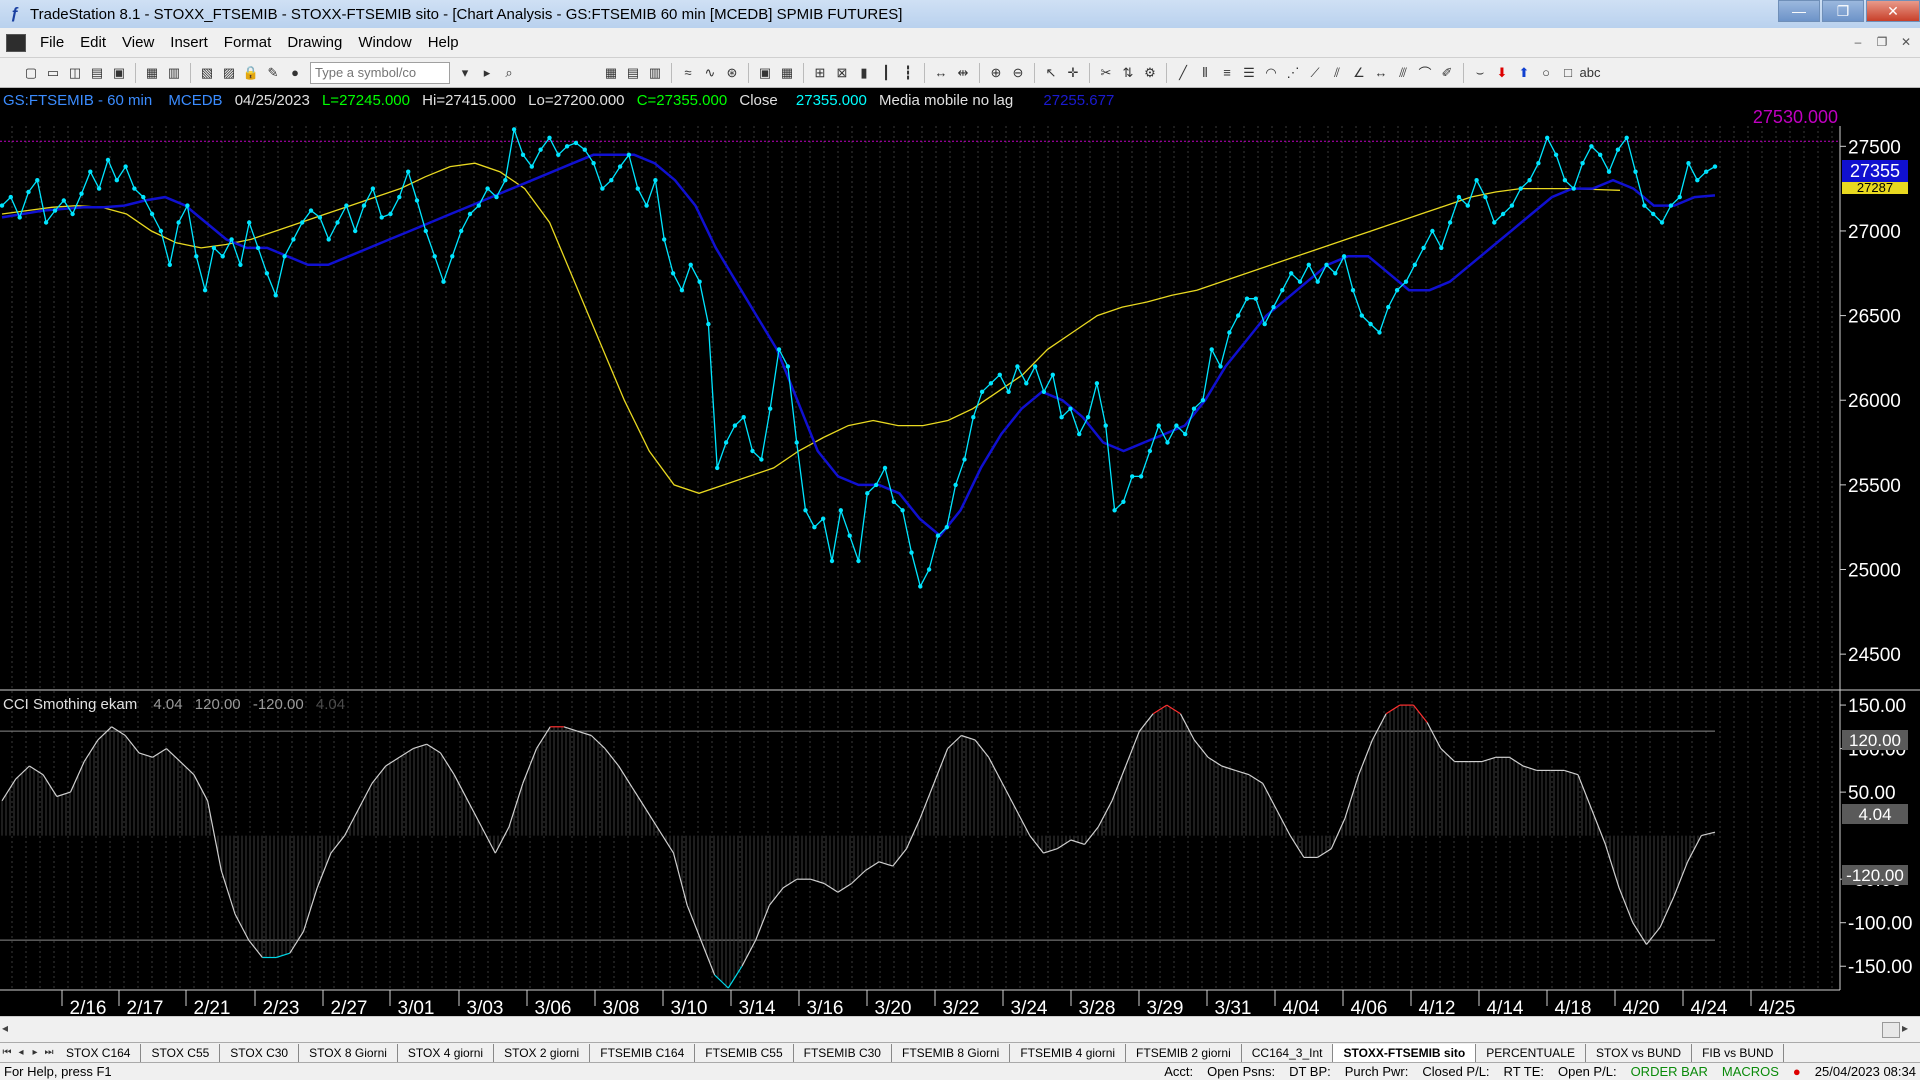 This screenshot has width=1920, height=1080. I want to click on horizontal-ray-icon: ↔, so click(1381, 73).